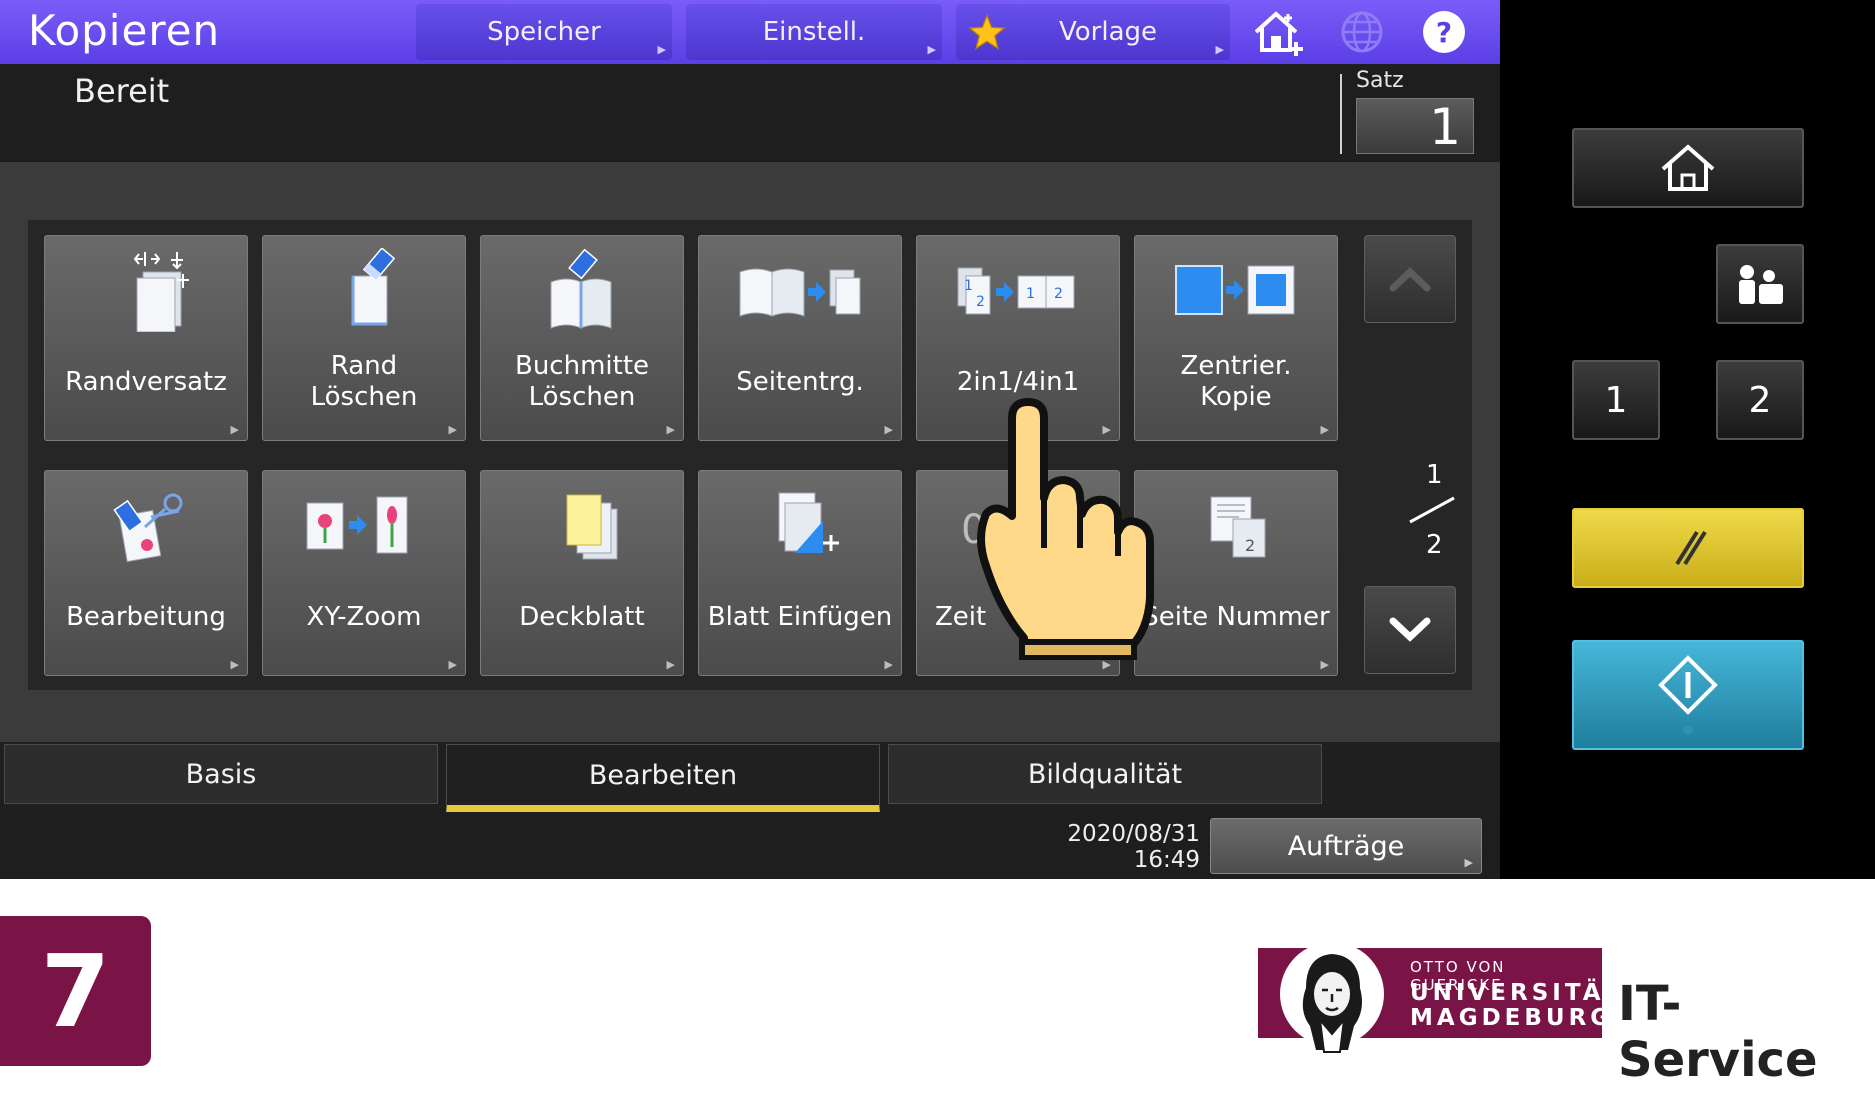  I want to click on tab-label: Basis, so click(221, 774).